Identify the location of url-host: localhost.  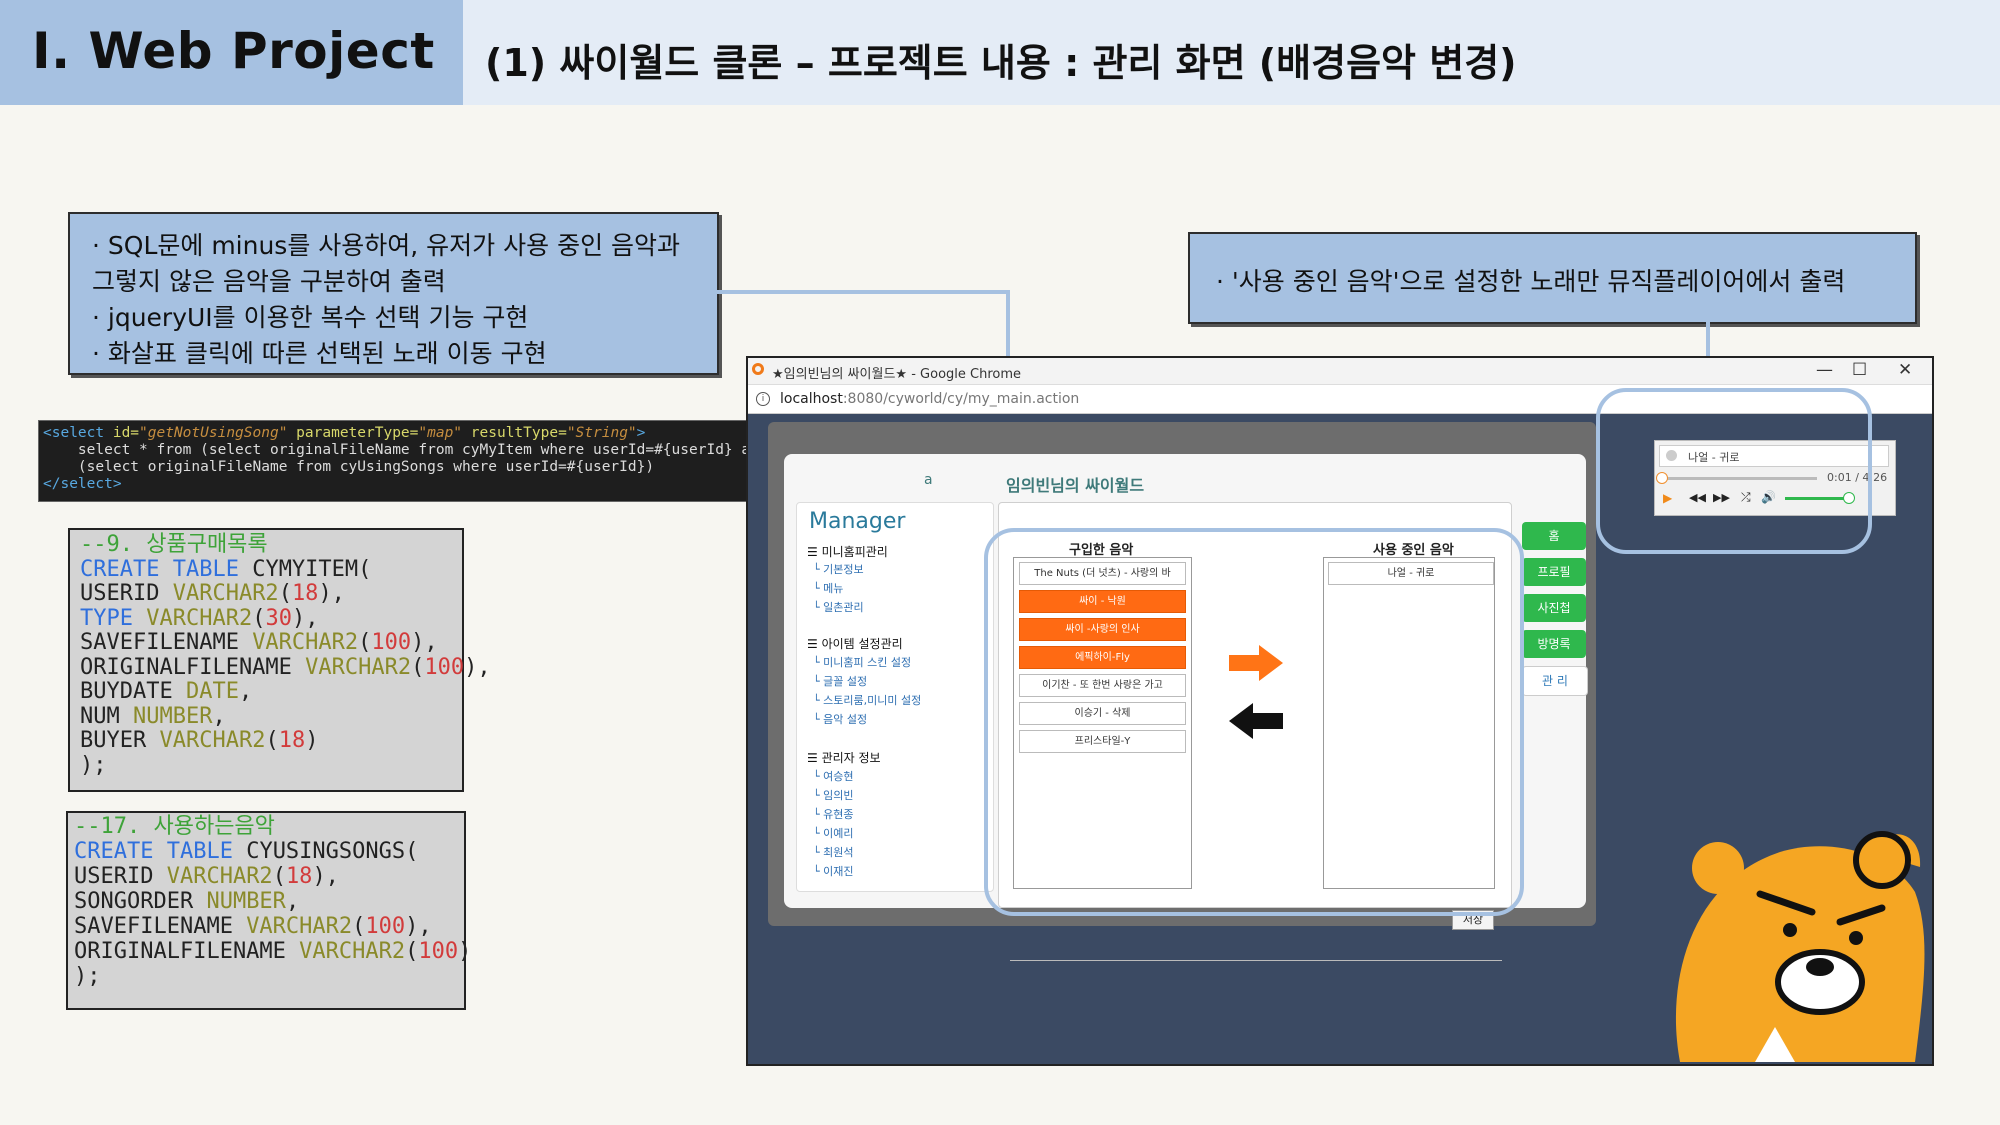
(811, 399).